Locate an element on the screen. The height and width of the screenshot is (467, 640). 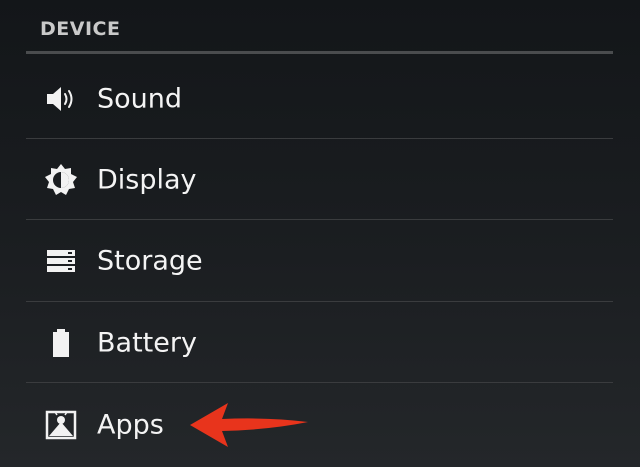
speaker-icon is located at coordinates (61, 99).